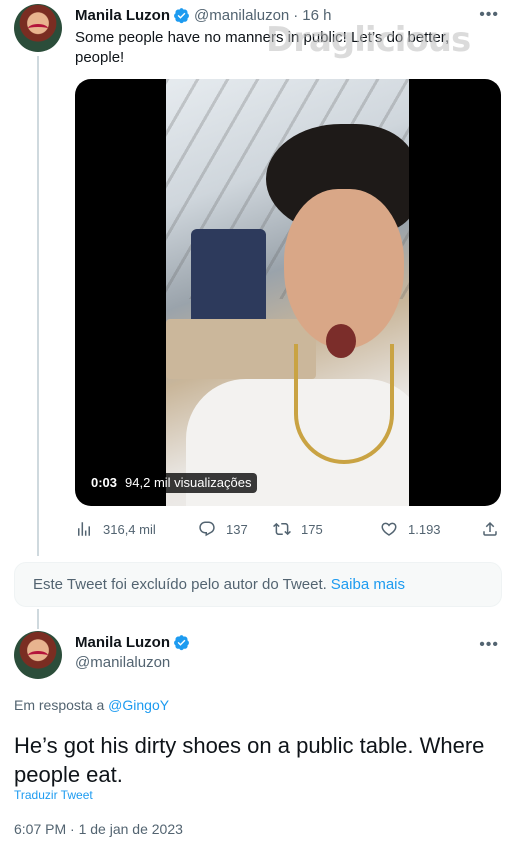 Image resolution: width=513 pixels, height=853 pixels. What do you see at coordinates (282, 529) in the screenshot?
I see `retweet-icon` at bounding box center [282, 529].